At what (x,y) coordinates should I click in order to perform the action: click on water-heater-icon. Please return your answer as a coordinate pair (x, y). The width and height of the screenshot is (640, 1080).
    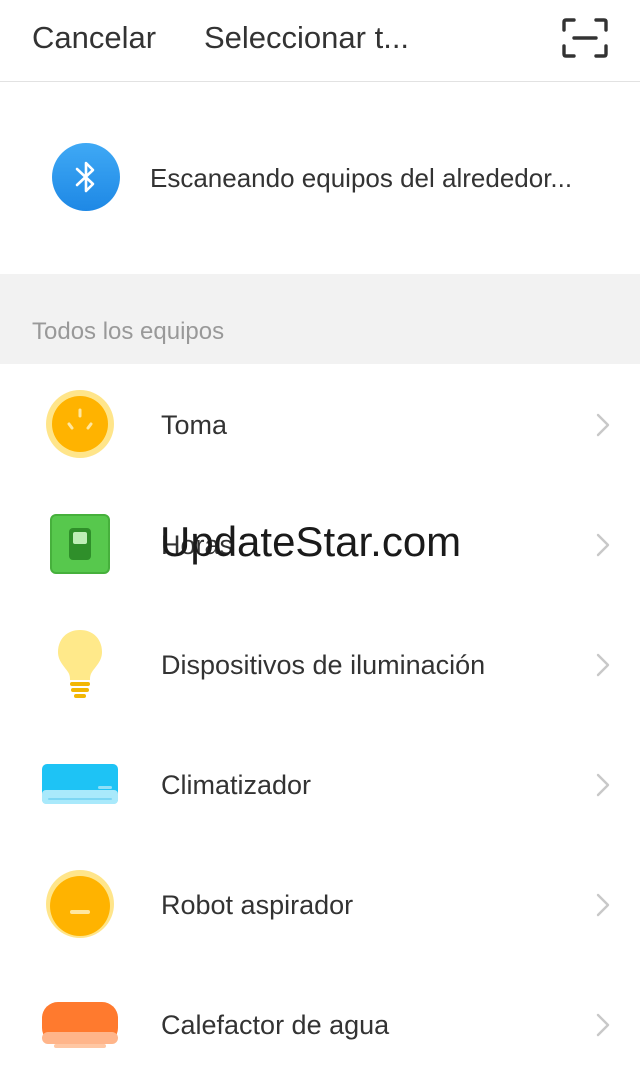
    Looking at the image, I should click on (80, 1024).